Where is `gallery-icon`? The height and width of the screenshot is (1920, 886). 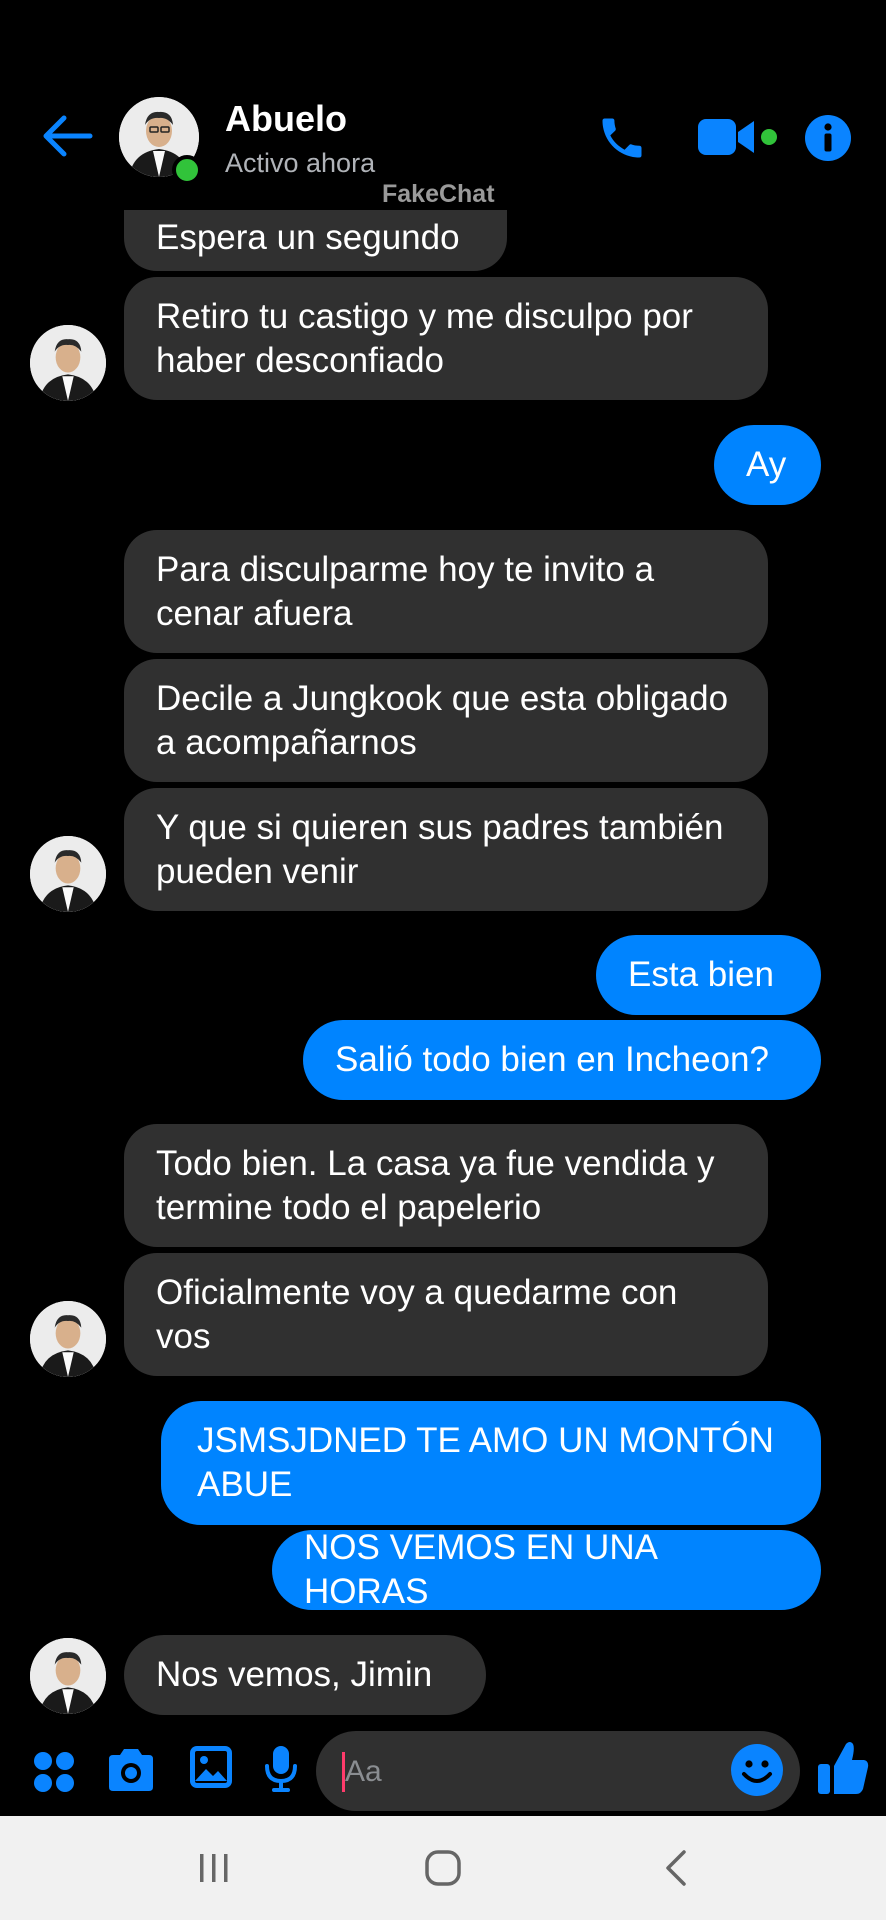 gallery-icon is located at coordinates (211, 1767).